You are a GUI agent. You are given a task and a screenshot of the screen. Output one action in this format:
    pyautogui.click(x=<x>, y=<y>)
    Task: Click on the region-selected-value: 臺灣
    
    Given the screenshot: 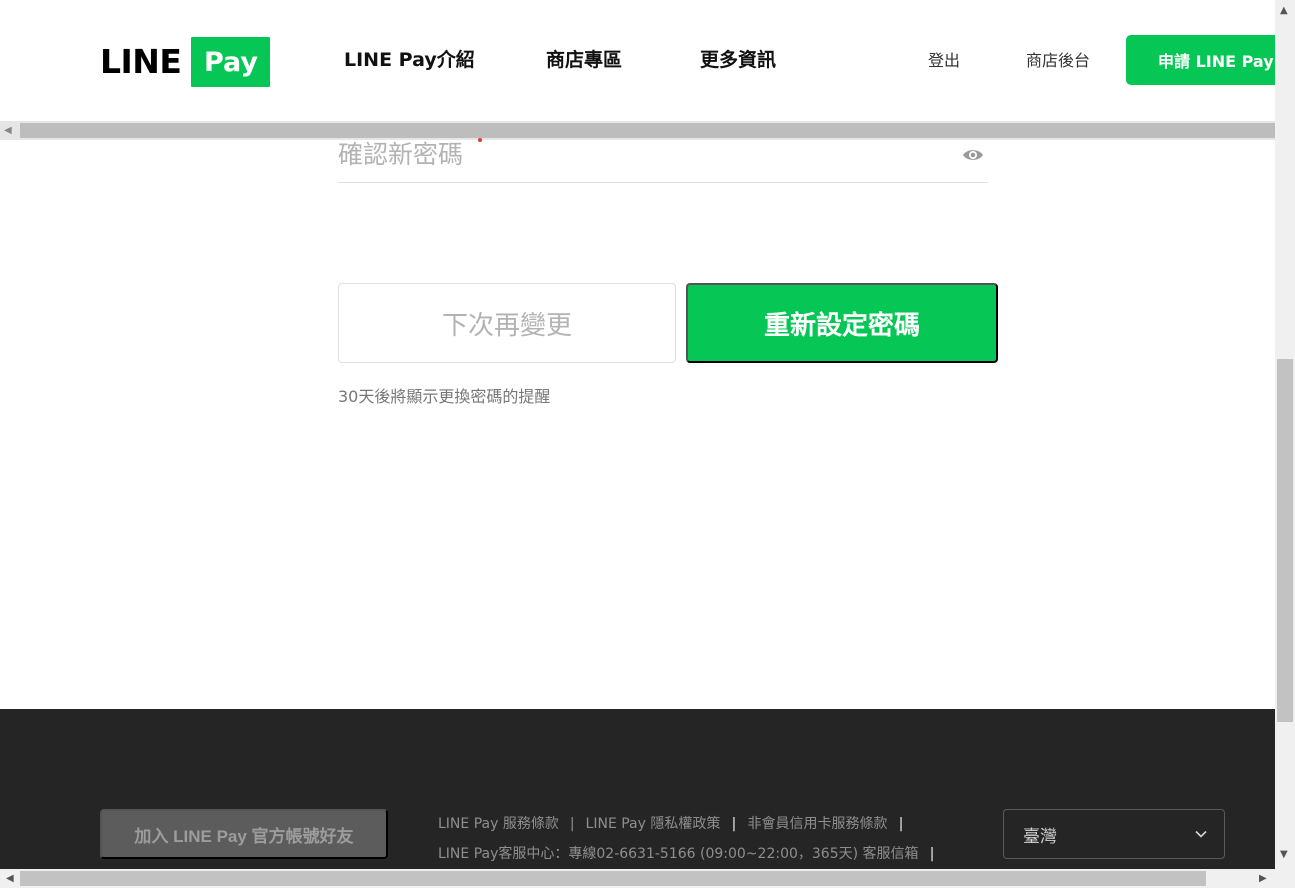 What is the action you would take?
    pyautogui.click(x=1040, y=836)
    